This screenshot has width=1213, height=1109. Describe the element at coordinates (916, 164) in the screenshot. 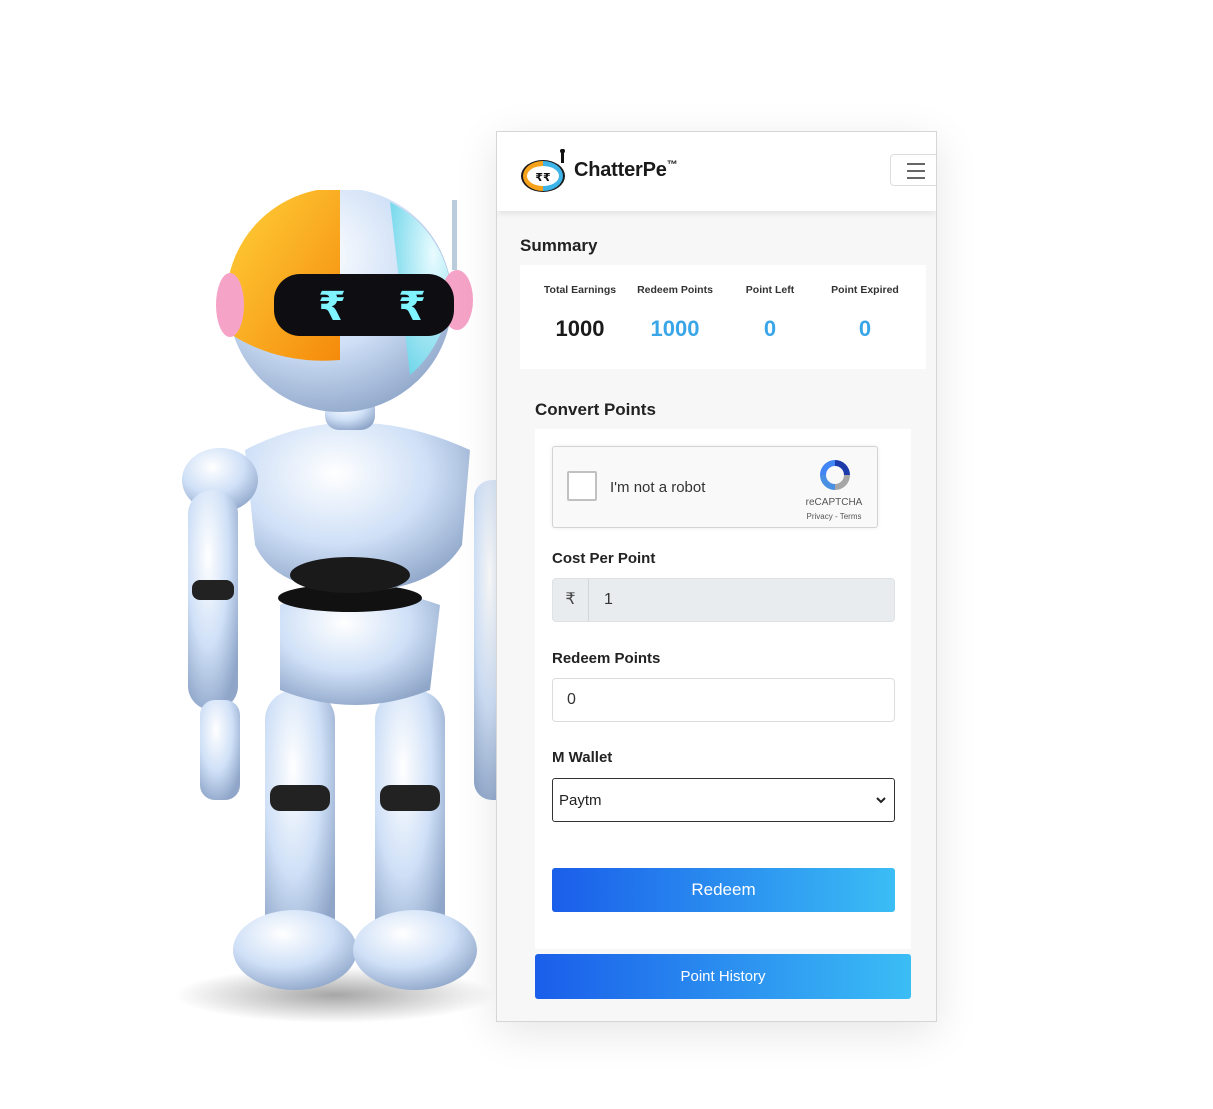

I see `hamburger-menu-icon` at that location.